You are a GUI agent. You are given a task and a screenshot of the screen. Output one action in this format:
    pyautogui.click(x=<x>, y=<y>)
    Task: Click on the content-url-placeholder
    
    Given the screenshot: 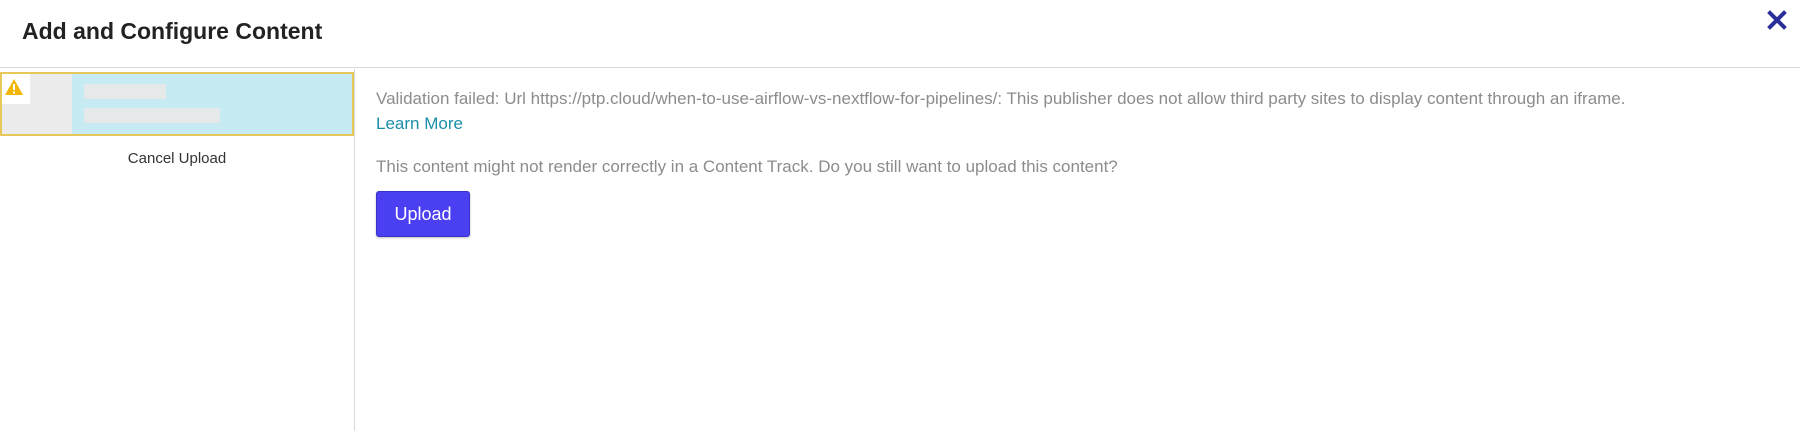 What is the action you would take?
    pyautogui.click(x=152, y=115)
    